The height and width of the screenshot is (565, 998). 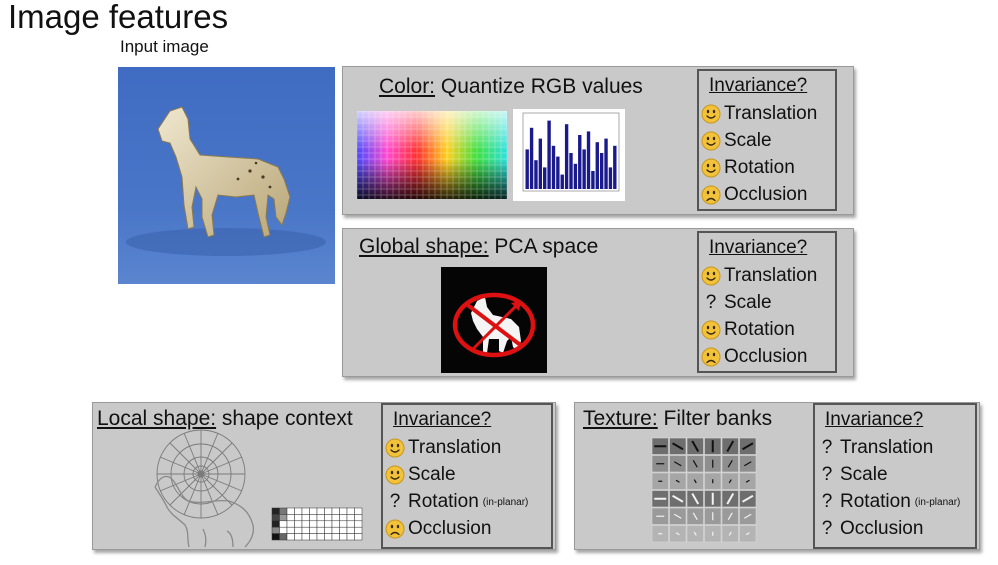 I want to click on color-heading: Color: Quantize RGB values, so click(x=511, y=86).